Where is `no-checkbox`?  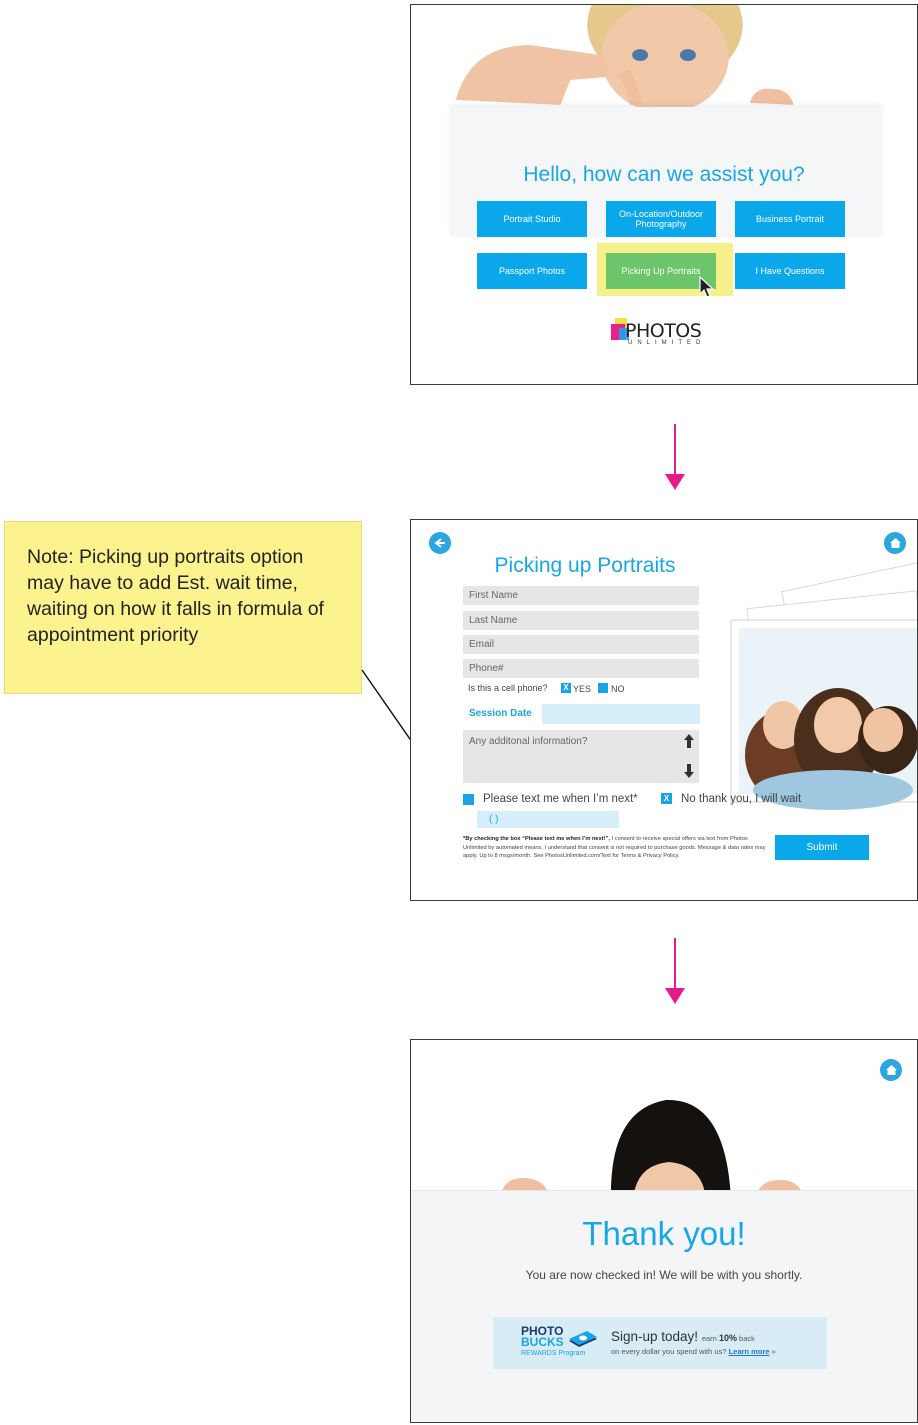 no-checkbox is located at coordinates (603, 688).